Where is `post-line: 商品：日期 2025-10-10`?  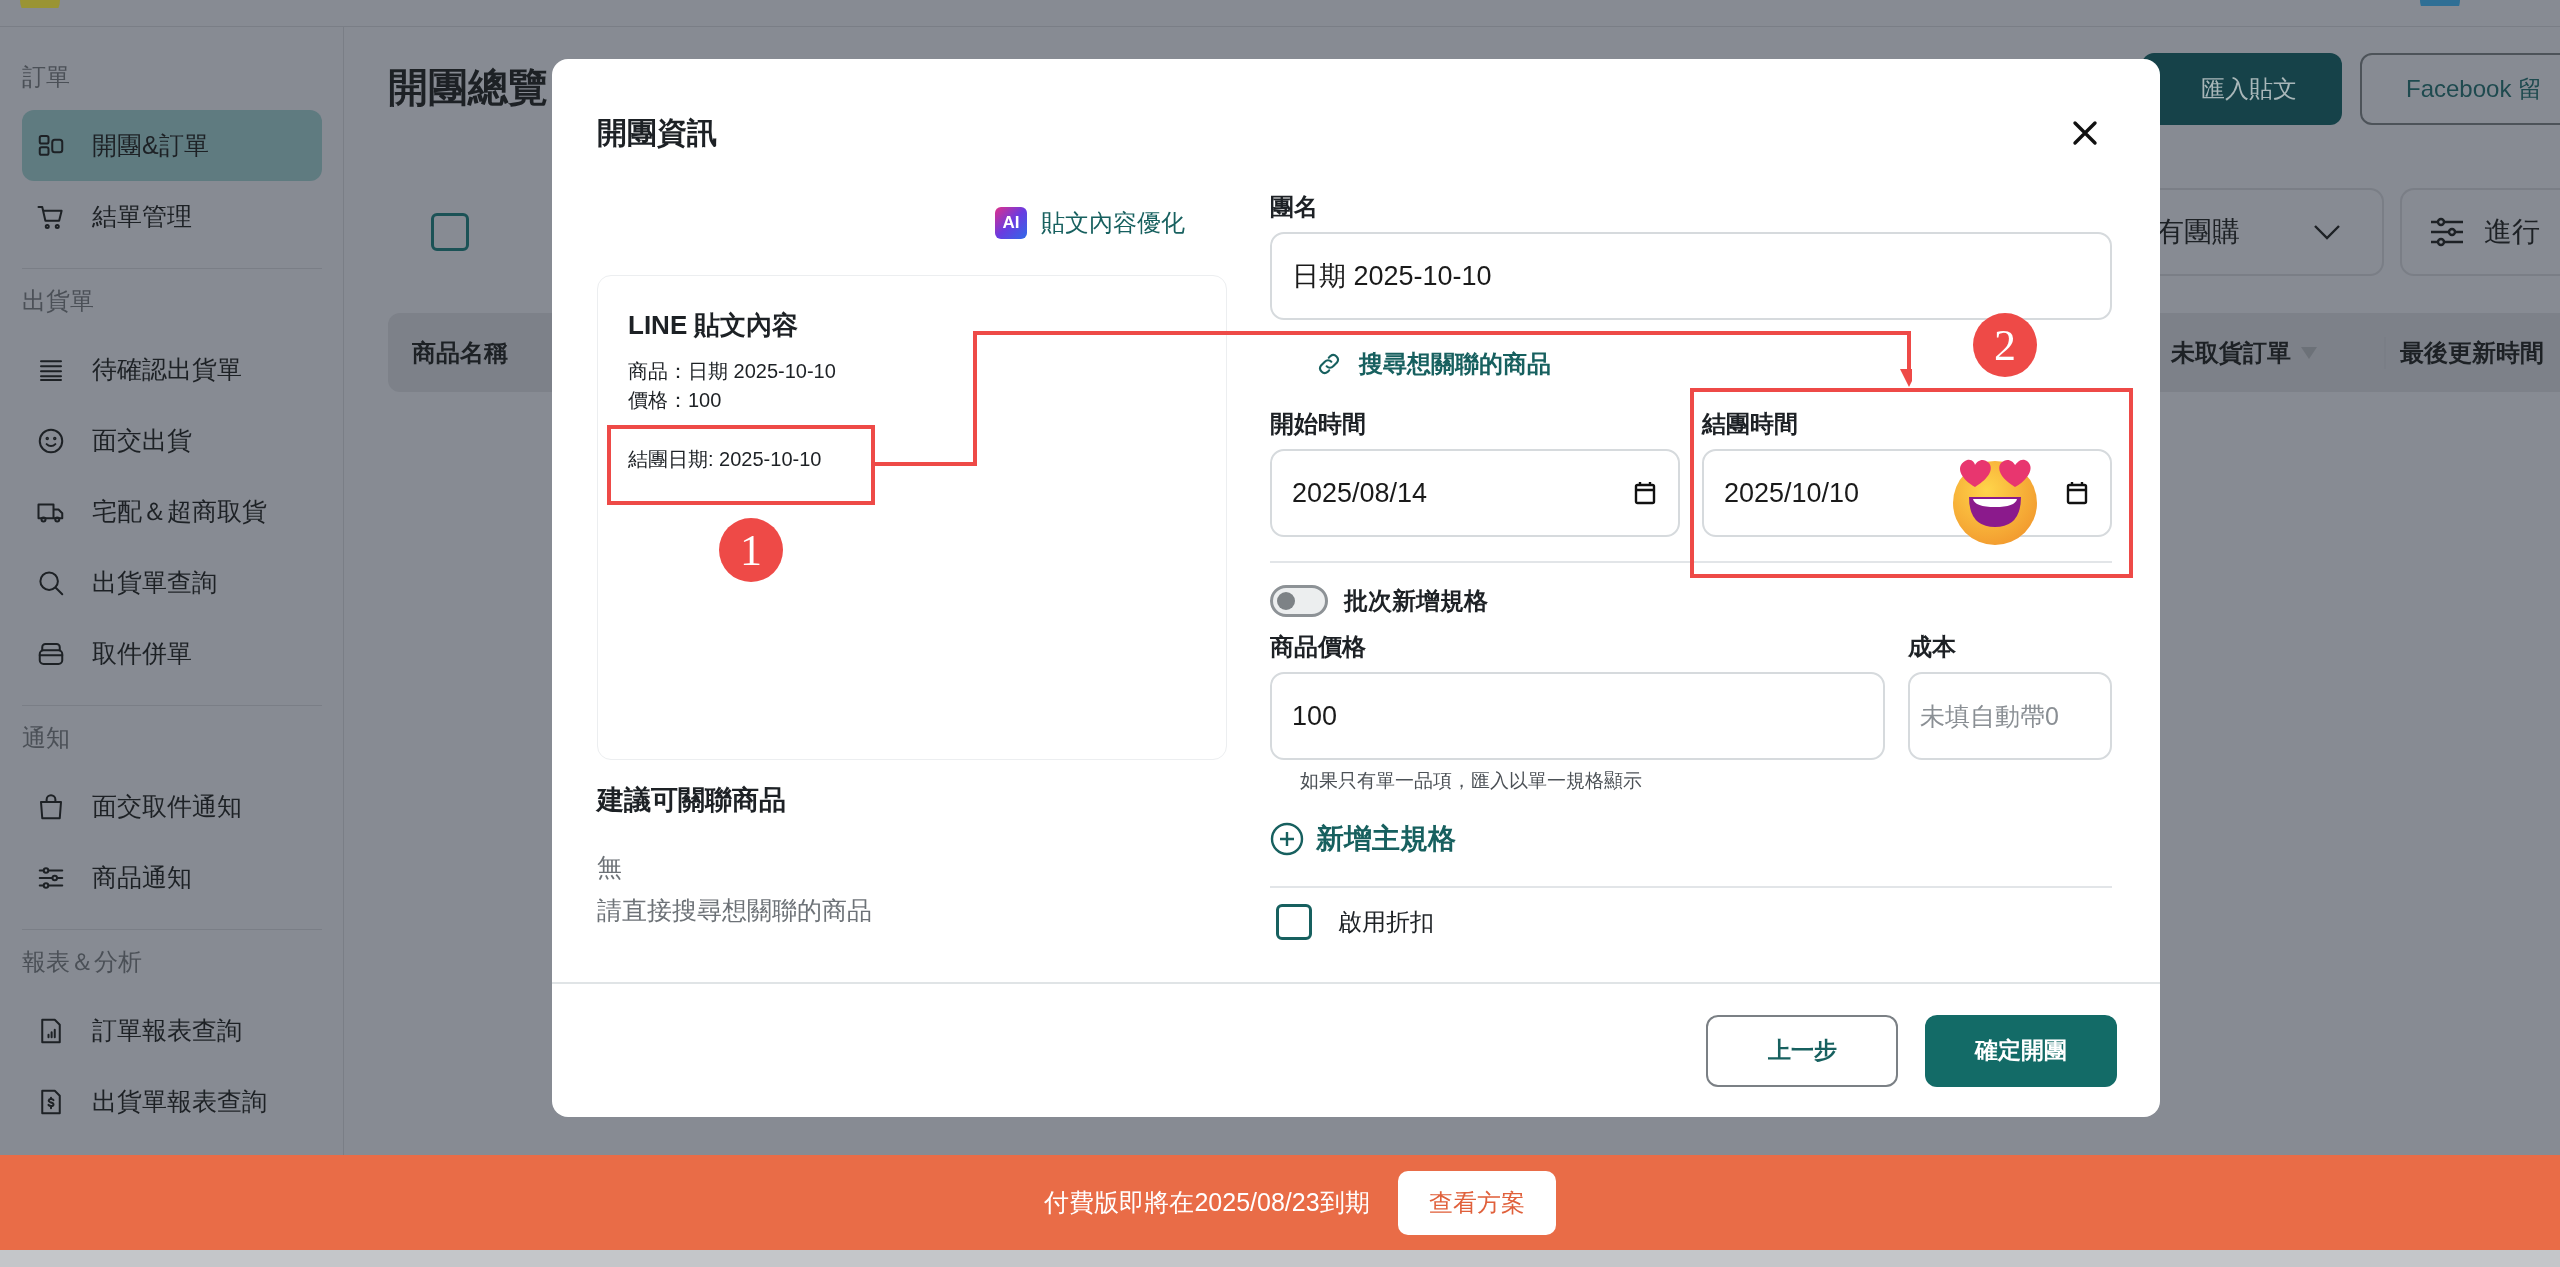 post-line: 商品：日期 2025-10-10 is located at coordinates (732, 371).